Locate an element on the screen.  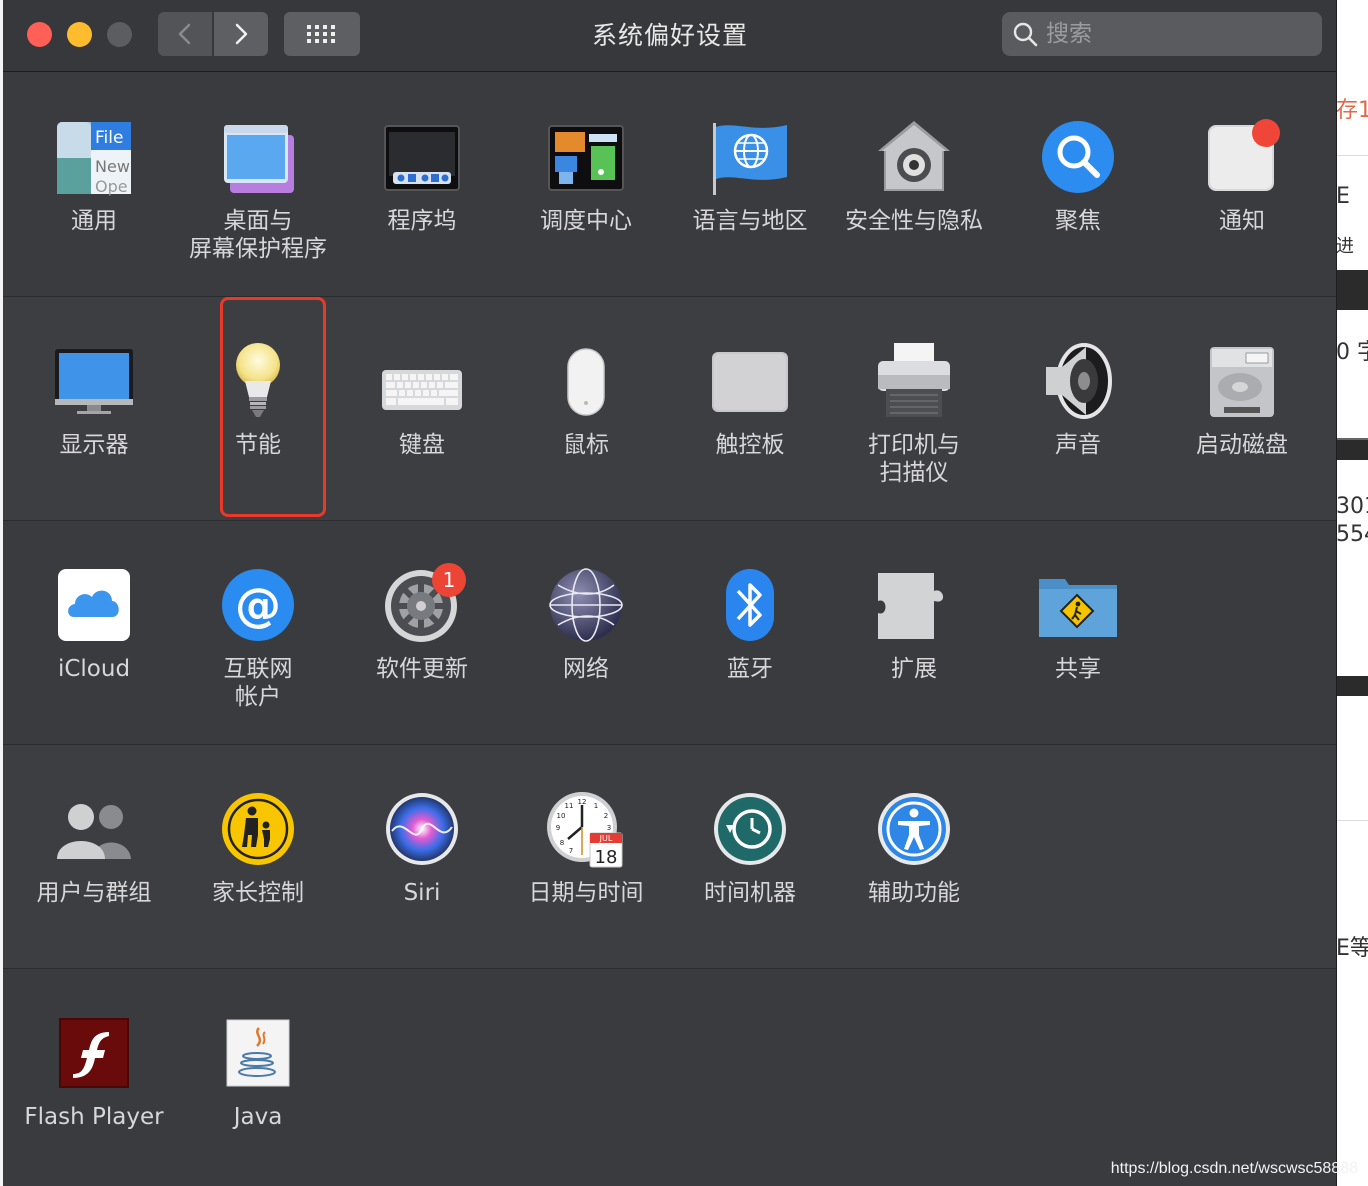
pref-bluetooth: 蓝牙 is located at coordinates (750, 623).